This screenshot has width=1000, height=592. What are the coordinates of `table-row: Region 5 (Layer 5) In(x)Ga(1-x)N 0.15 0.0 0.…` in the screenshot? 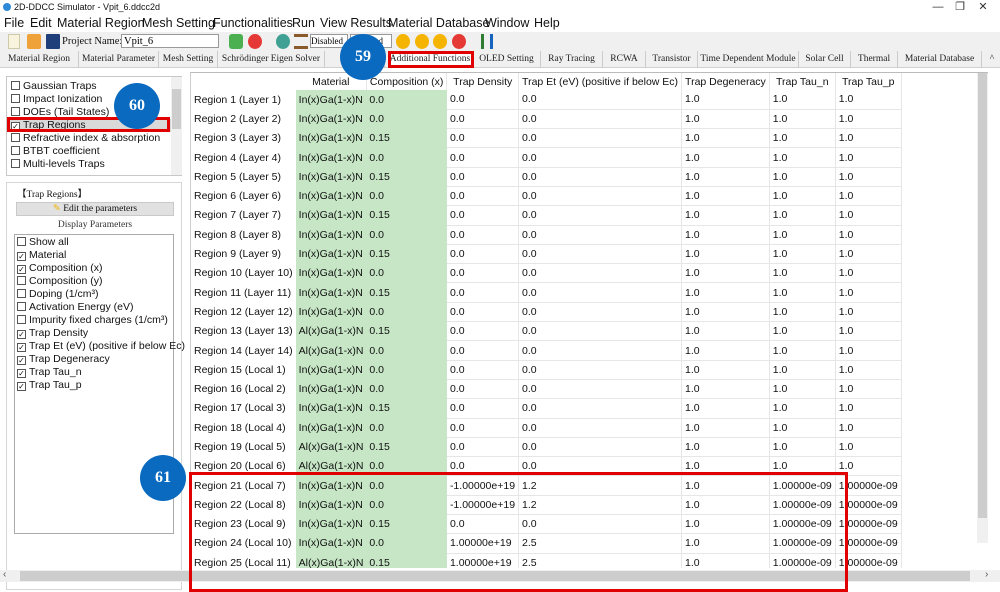 It's located at (546, 177).